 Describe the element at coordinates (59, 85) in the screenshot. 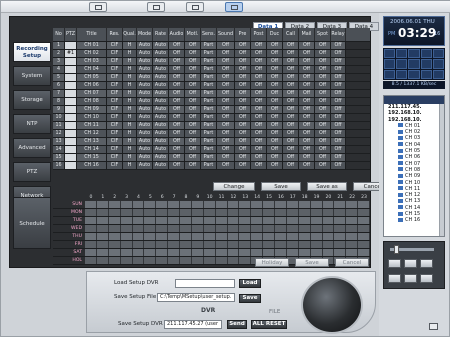

I see `table-cell-no: 6` at that location.